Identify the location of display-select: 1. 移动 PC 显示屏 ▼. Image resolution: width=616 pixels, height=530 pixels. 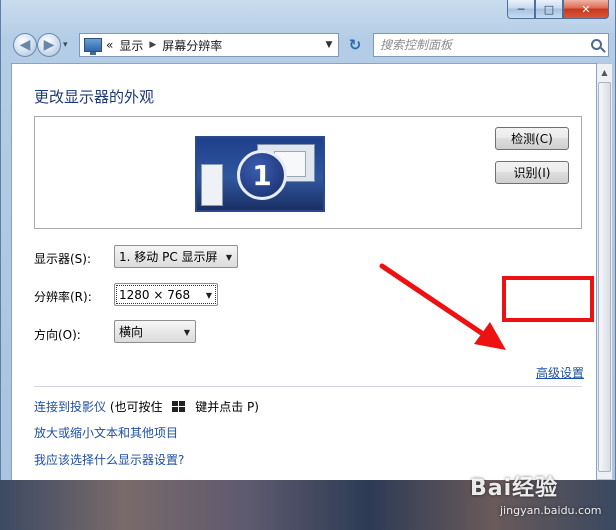
(176, 256).